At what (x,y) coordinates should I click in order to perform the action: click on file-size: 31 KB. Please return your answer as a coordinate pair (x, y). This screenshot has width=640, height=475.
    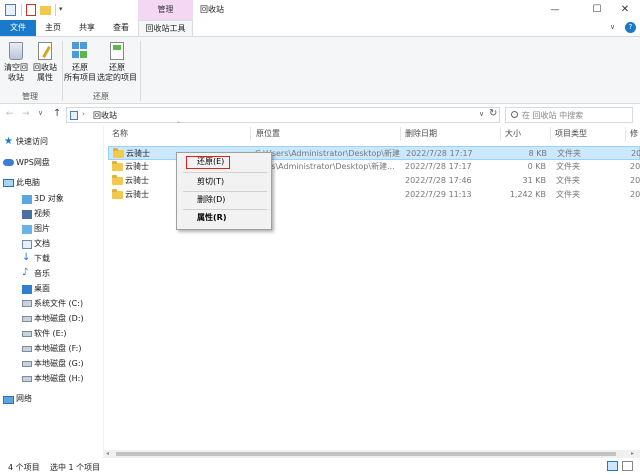
    Looking at the image, I should click on (534, 180).